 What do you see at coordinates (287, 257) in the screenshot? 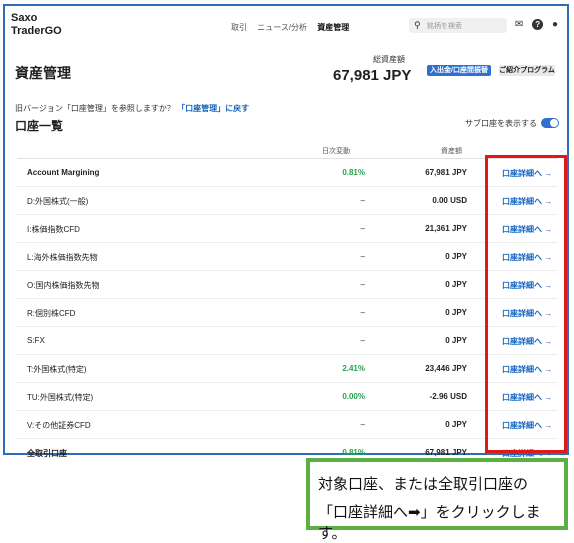
I see `table-row: L:海外株価指数先物 – 0 JPY 口座詳細へ →` at bounding box center [287, 257].